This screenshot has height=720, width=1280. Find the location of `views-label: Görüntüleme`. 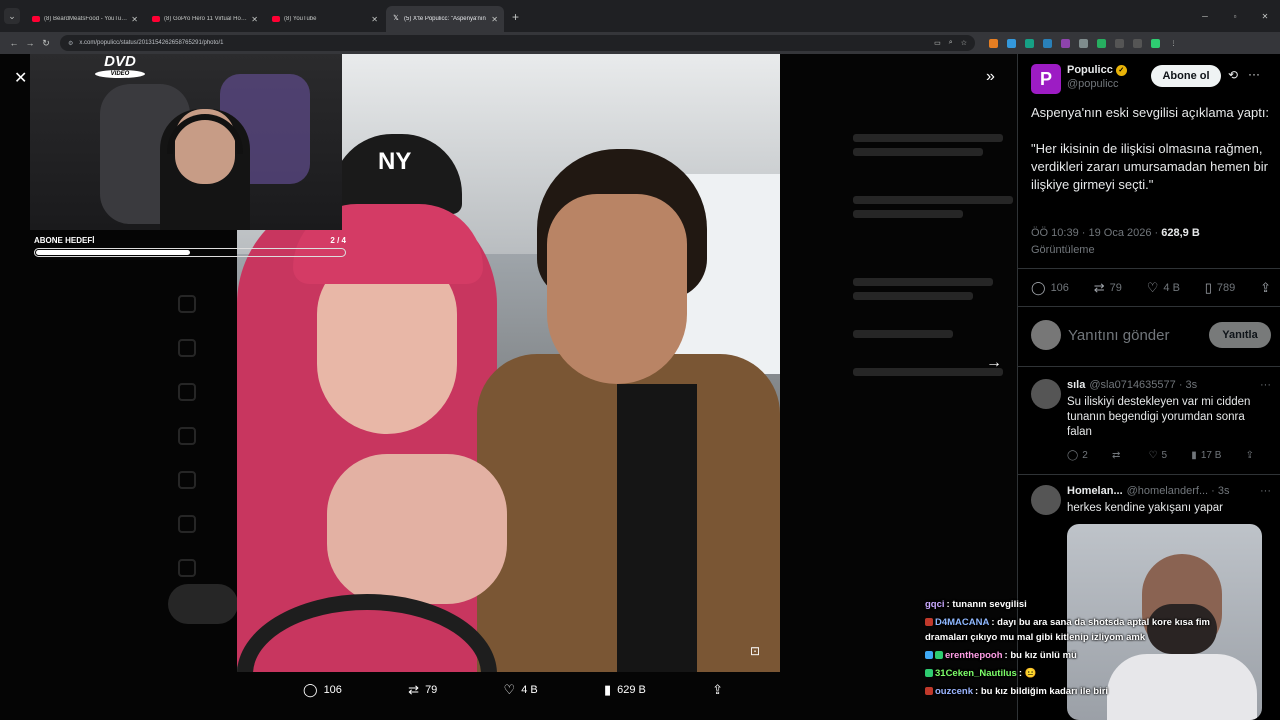

views-label: Görüntüleme is located at coordinates (1063, 250).